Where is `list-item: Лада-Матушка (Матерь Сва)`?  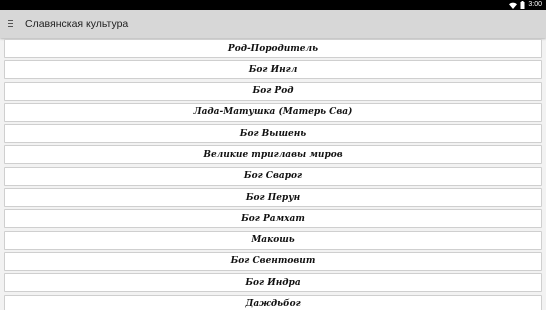 list-item: Лада-Матушка (Матерь Сва) is located at coordinates (273, 112).